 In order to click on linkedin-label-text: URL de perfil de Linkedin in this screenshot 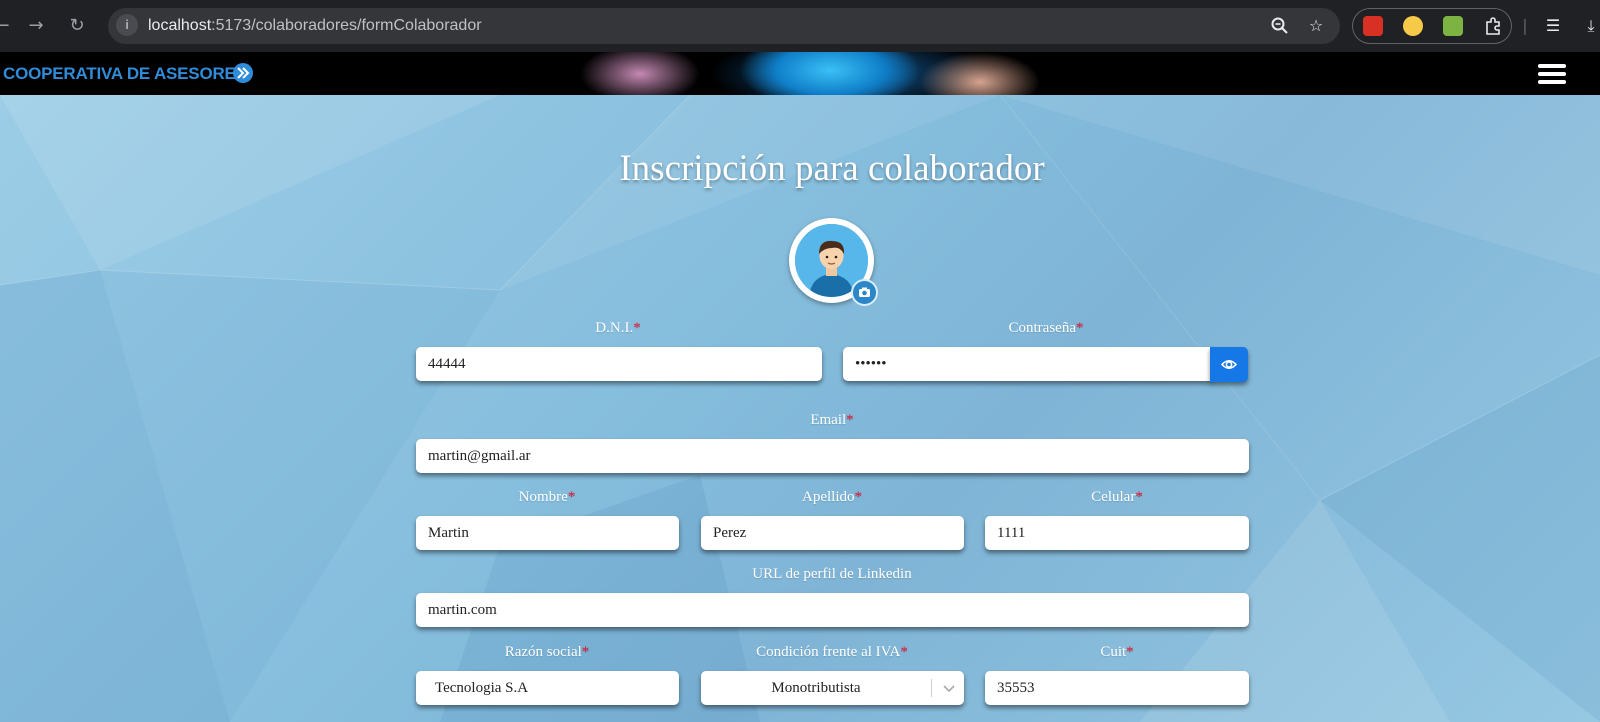, I will do `click(832, 574)`.